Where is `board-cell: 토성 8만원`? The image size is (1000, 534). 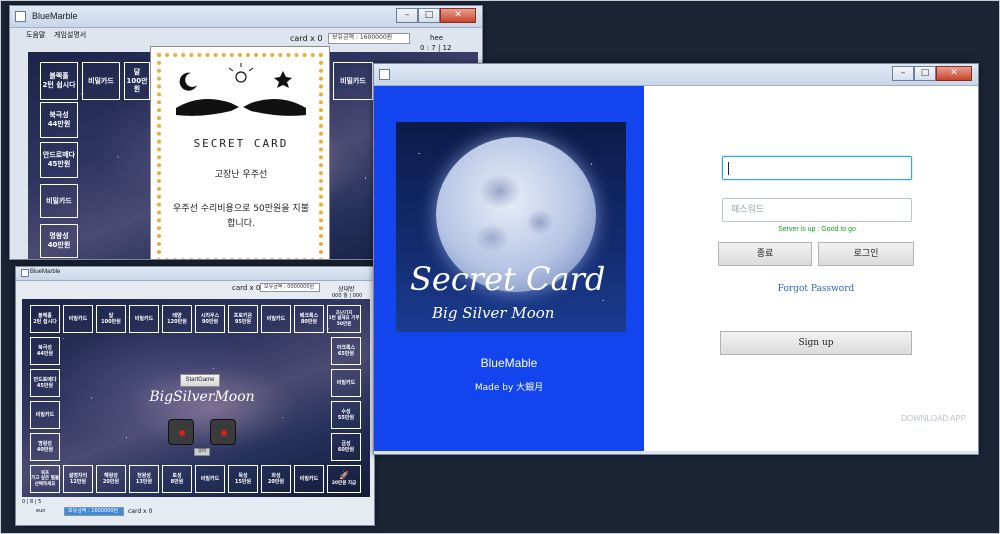 board-cell: 토성 8만원 is located at coordinates (177, 479).